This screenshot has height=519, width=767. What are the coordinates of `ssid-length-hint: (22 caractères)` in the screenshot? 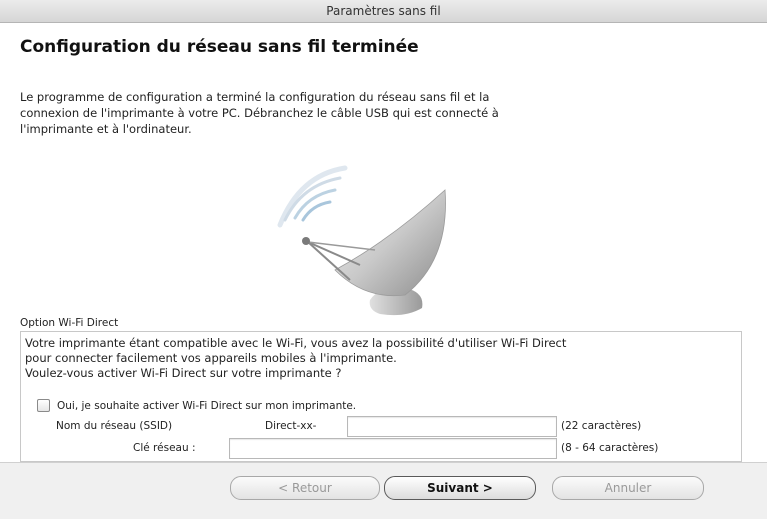 It's located at (601, 426).